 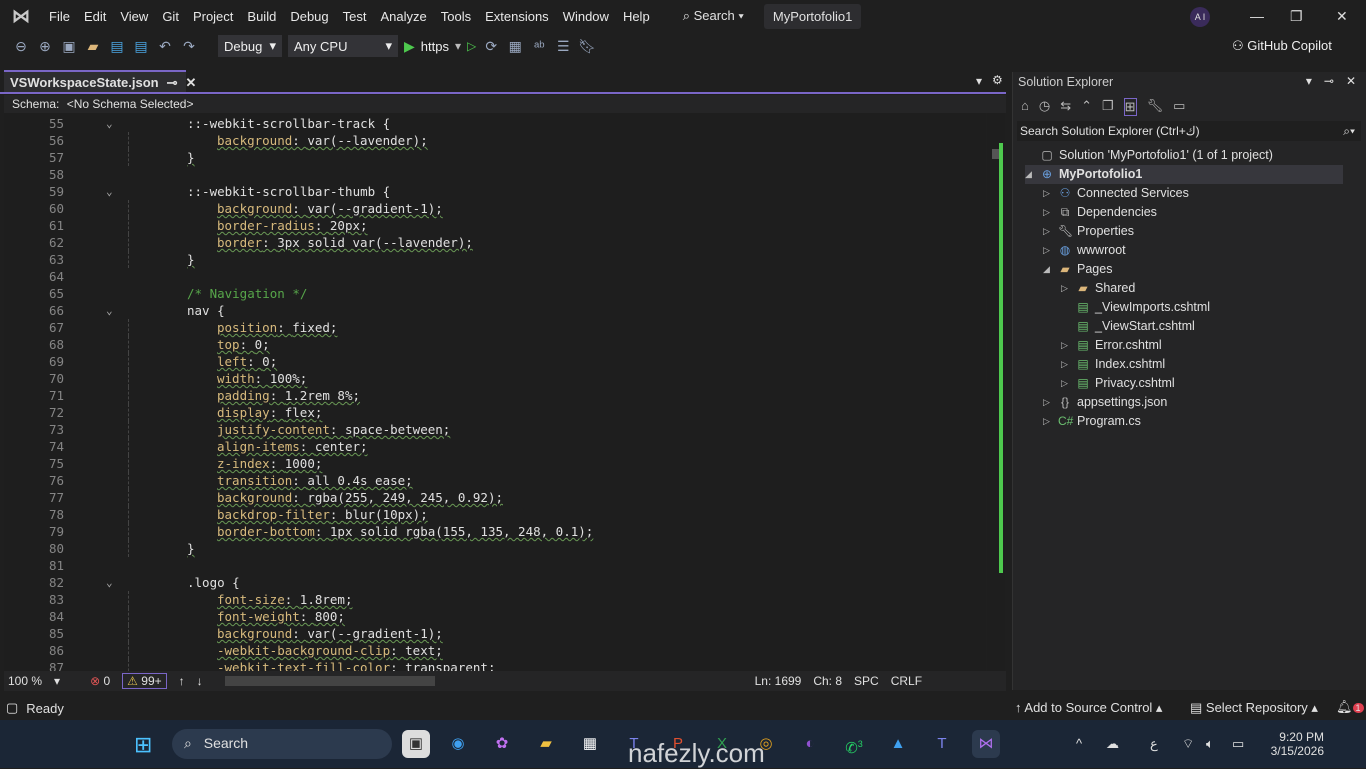 I want to click on collapse-icon: ⌃, so click(x=1086, y=107).